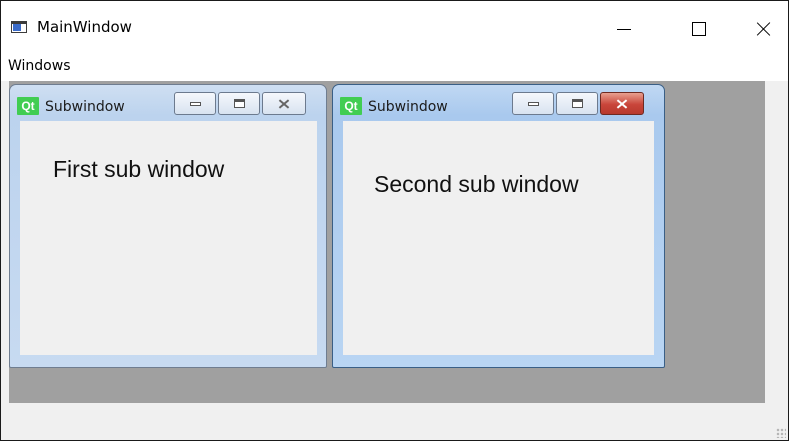 The width and height of the screenshot is (789, 441). What do you see at coordinates (139, 169) in the screenshot?
I see `subwindow-label: First sub window` at bounding box center [139, 169].